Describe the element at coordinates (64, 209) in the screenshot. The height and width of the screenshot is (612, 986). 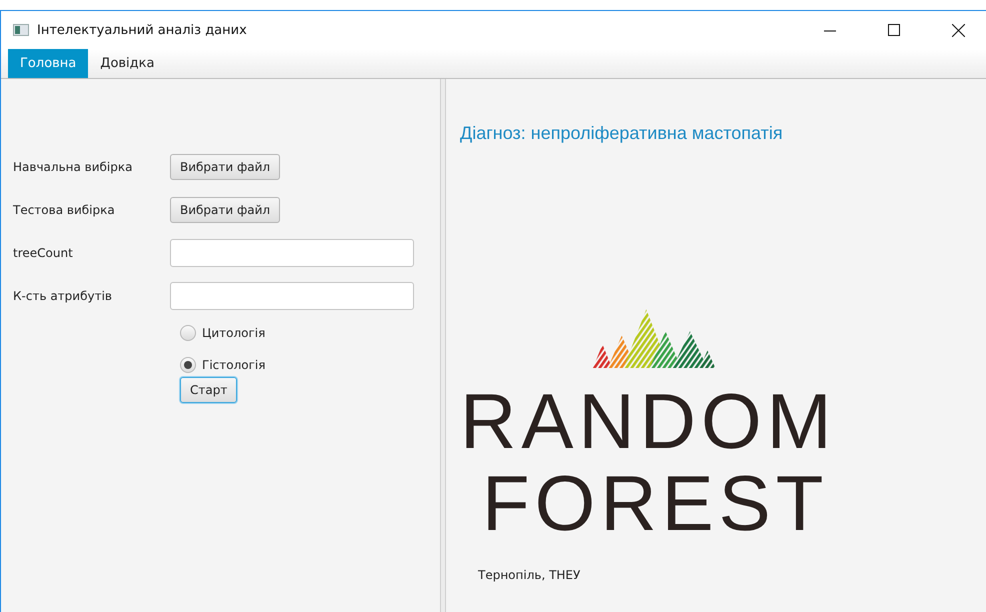
I see `field-label: Тестова вибірка` at that location.